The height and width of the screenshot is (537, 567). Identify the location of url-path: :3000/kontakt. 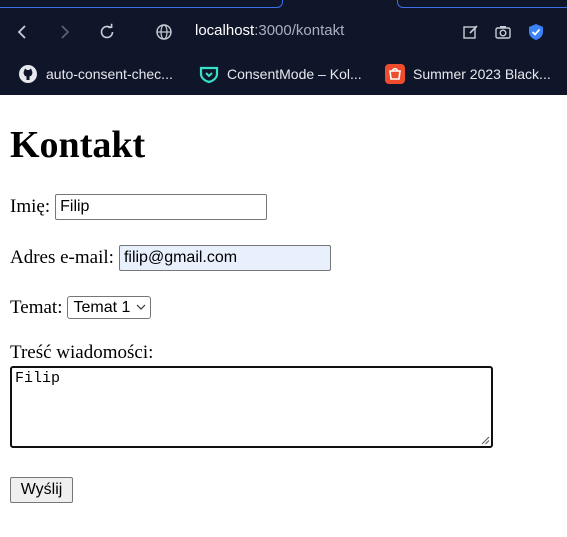
(299, 30).